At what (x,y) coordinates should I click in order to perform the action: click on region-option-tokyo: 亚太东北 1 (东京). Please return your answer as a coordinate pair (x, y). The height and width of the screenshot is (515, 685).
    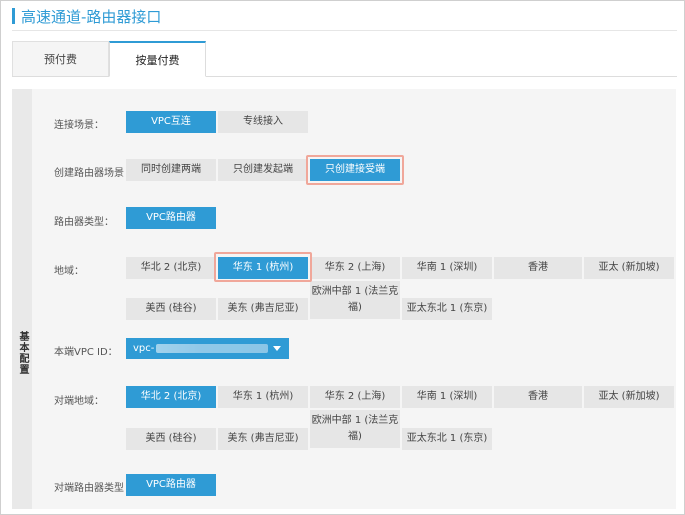
    Looking at the image, I should click on (447, 309).